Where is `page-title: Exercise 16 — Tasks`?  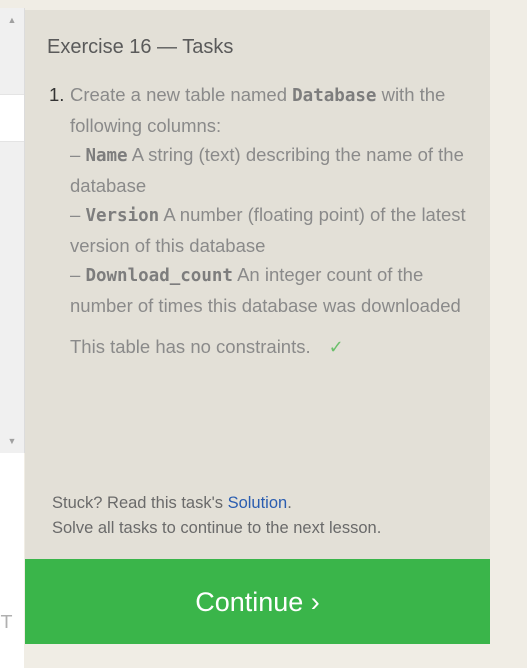
page-title: Exercise 16 — Tasks is located at coordinates (140, 47).